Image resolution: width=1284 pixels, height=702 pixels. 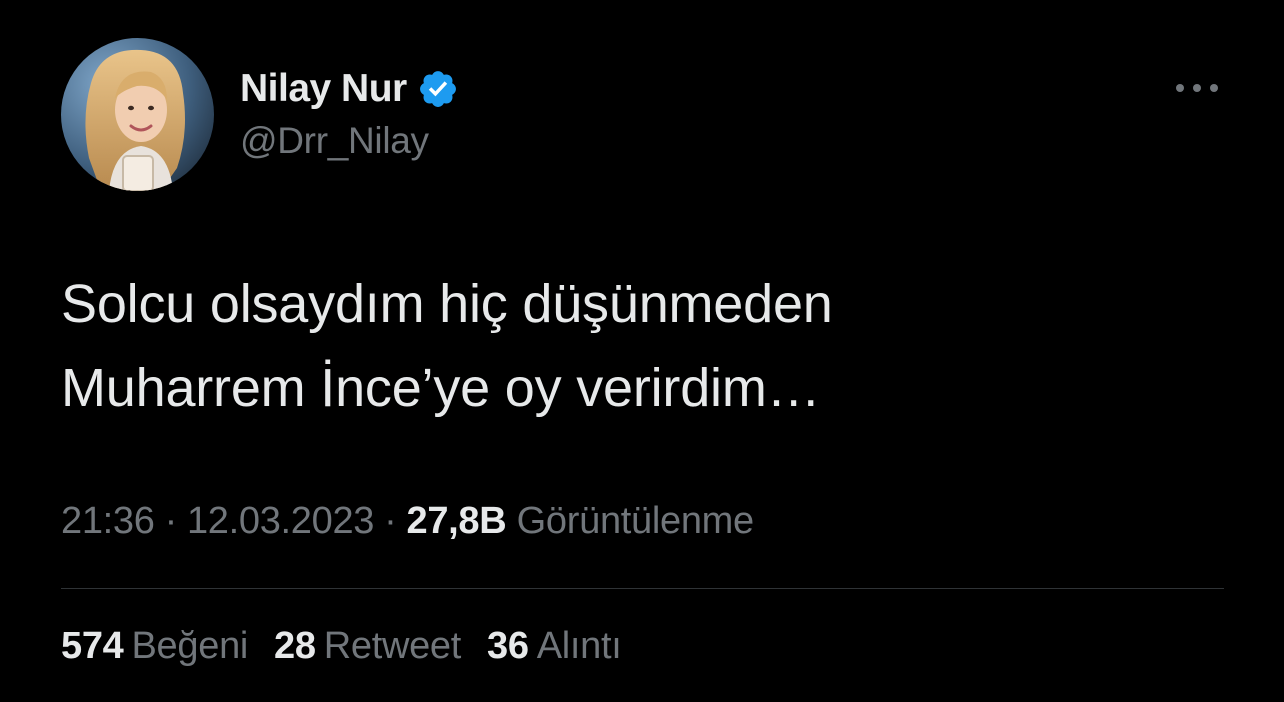 I want to click on tweet-time: 21:36, so click(x=108, y=521).